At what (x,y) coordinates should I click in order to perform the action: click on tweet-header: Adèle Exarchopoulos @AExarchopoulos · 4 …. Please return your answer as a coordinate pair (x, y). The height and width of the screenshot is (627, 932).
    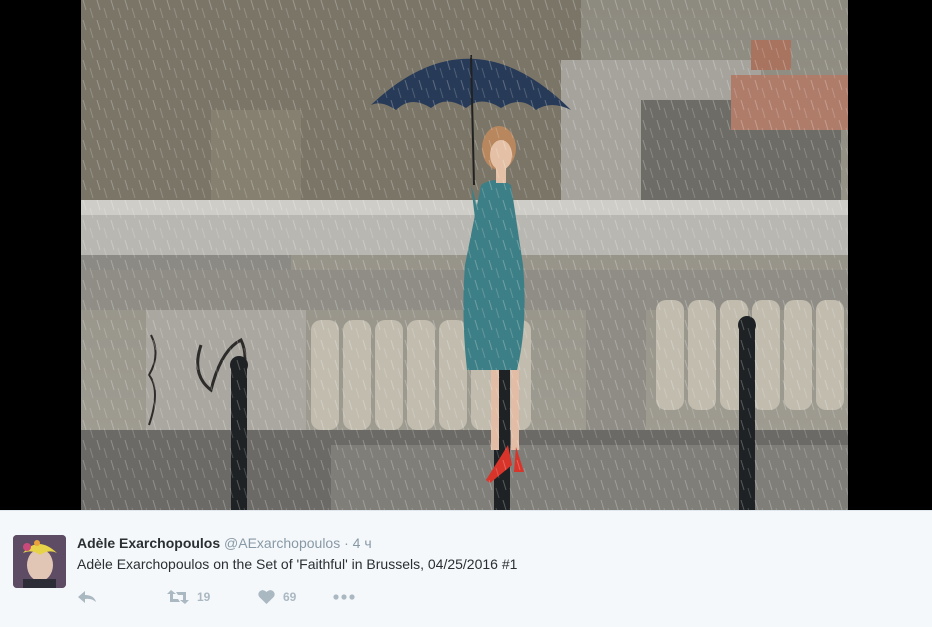
    Looking at the image, I should click on (224, 543).